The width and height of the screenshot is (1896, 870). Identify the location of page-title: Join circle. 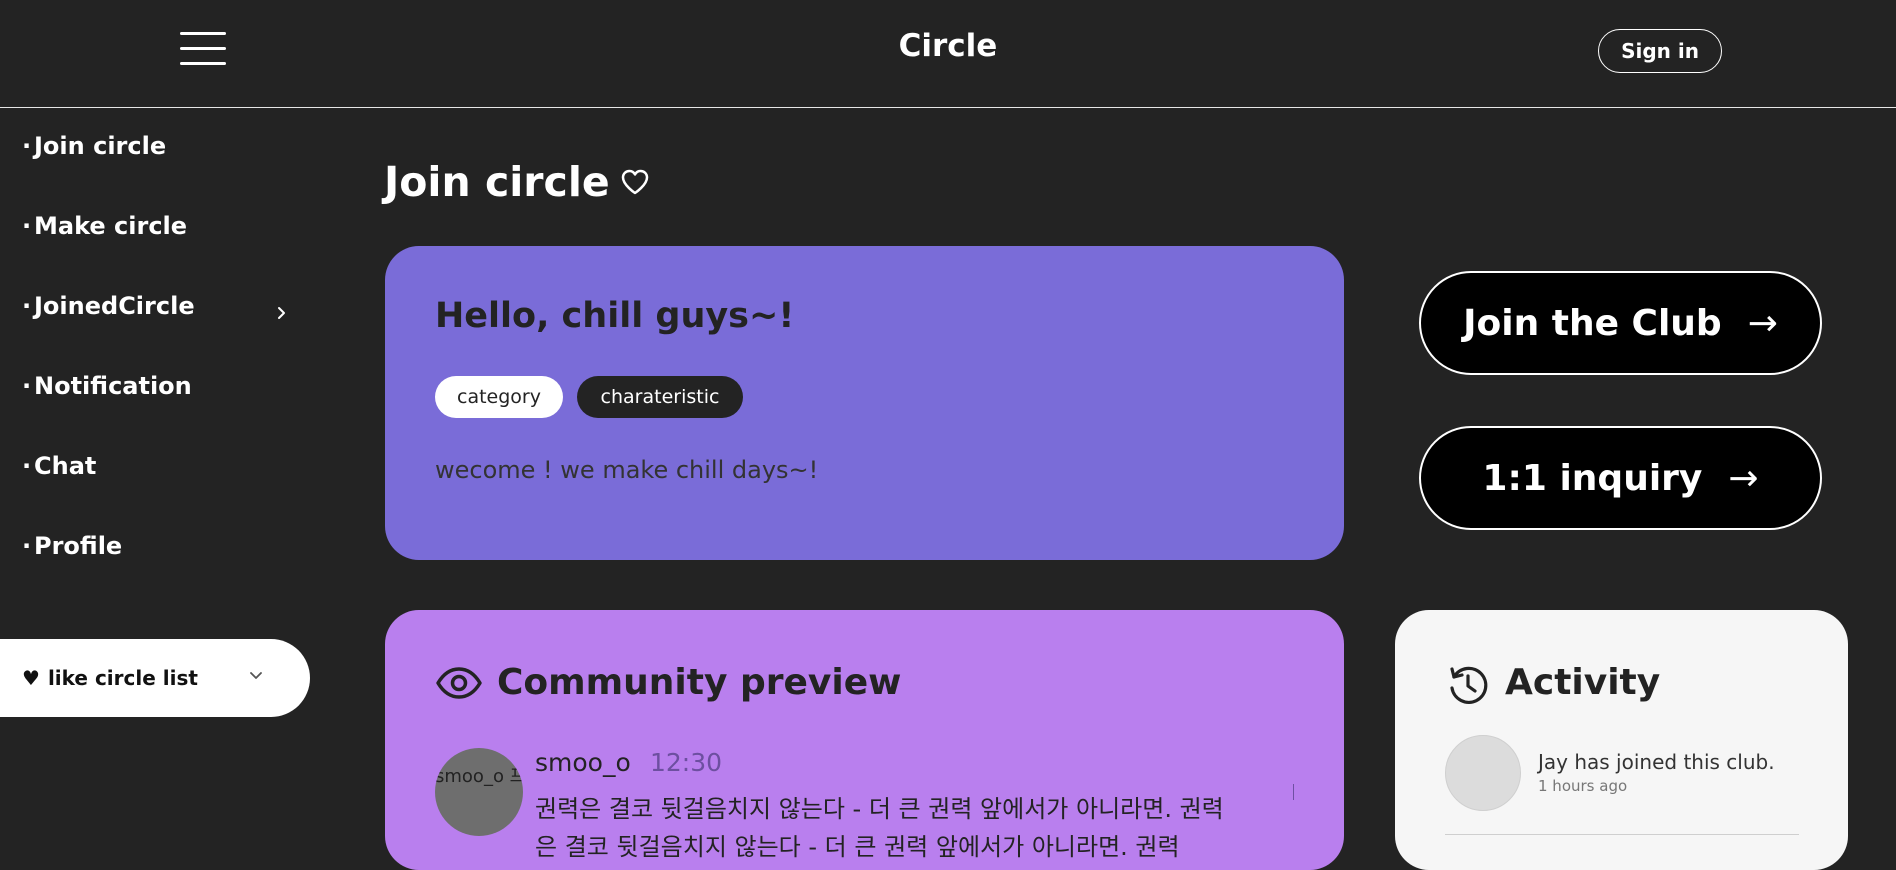
(497, 182).